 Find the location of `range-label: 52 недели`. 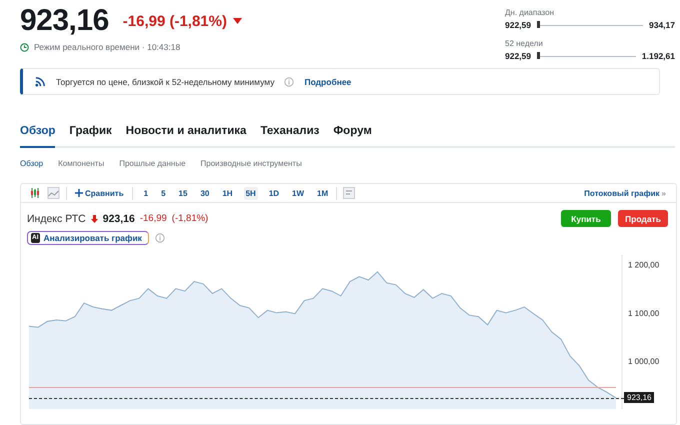

range-label: 52 недели is located at coordinates (524, 43).